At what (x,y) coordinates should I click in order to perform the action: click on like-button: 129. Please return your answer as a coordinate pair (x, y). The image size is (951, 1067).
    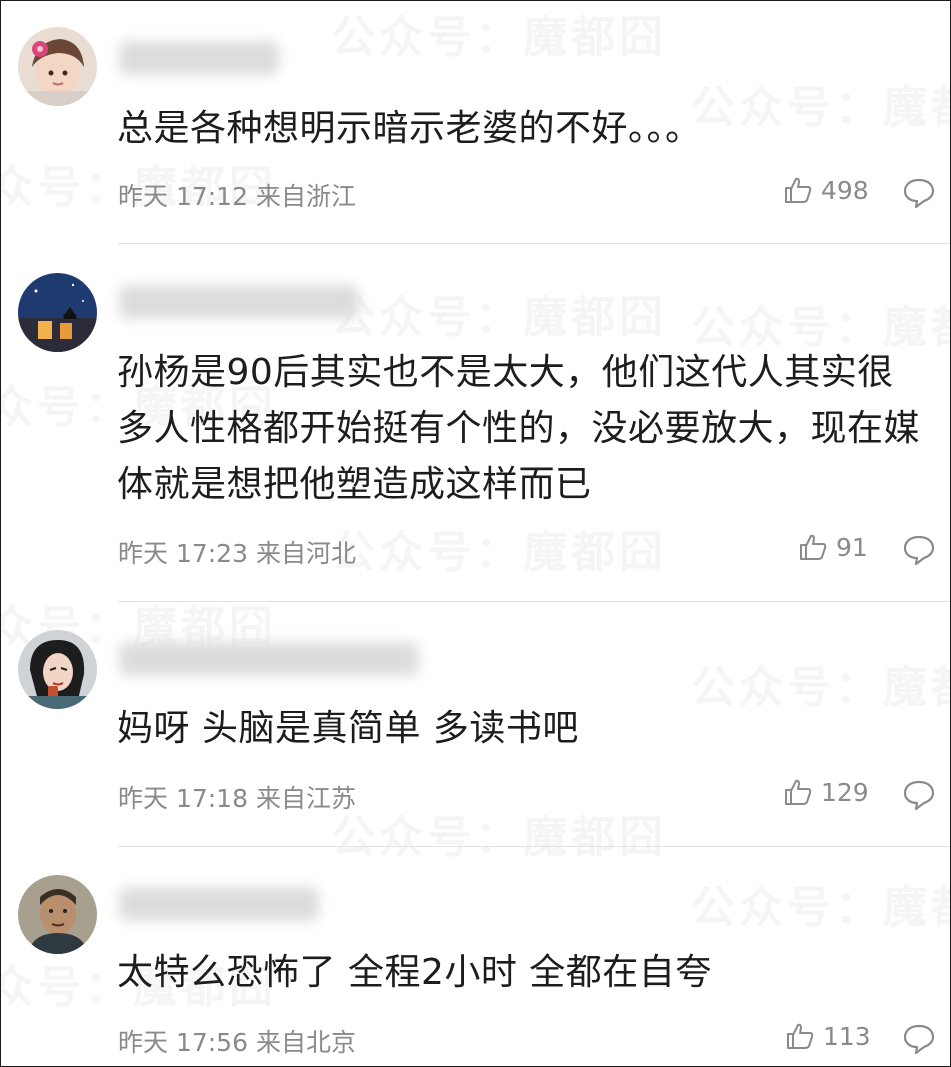
    Looking at the image, I should click on (826, 792).